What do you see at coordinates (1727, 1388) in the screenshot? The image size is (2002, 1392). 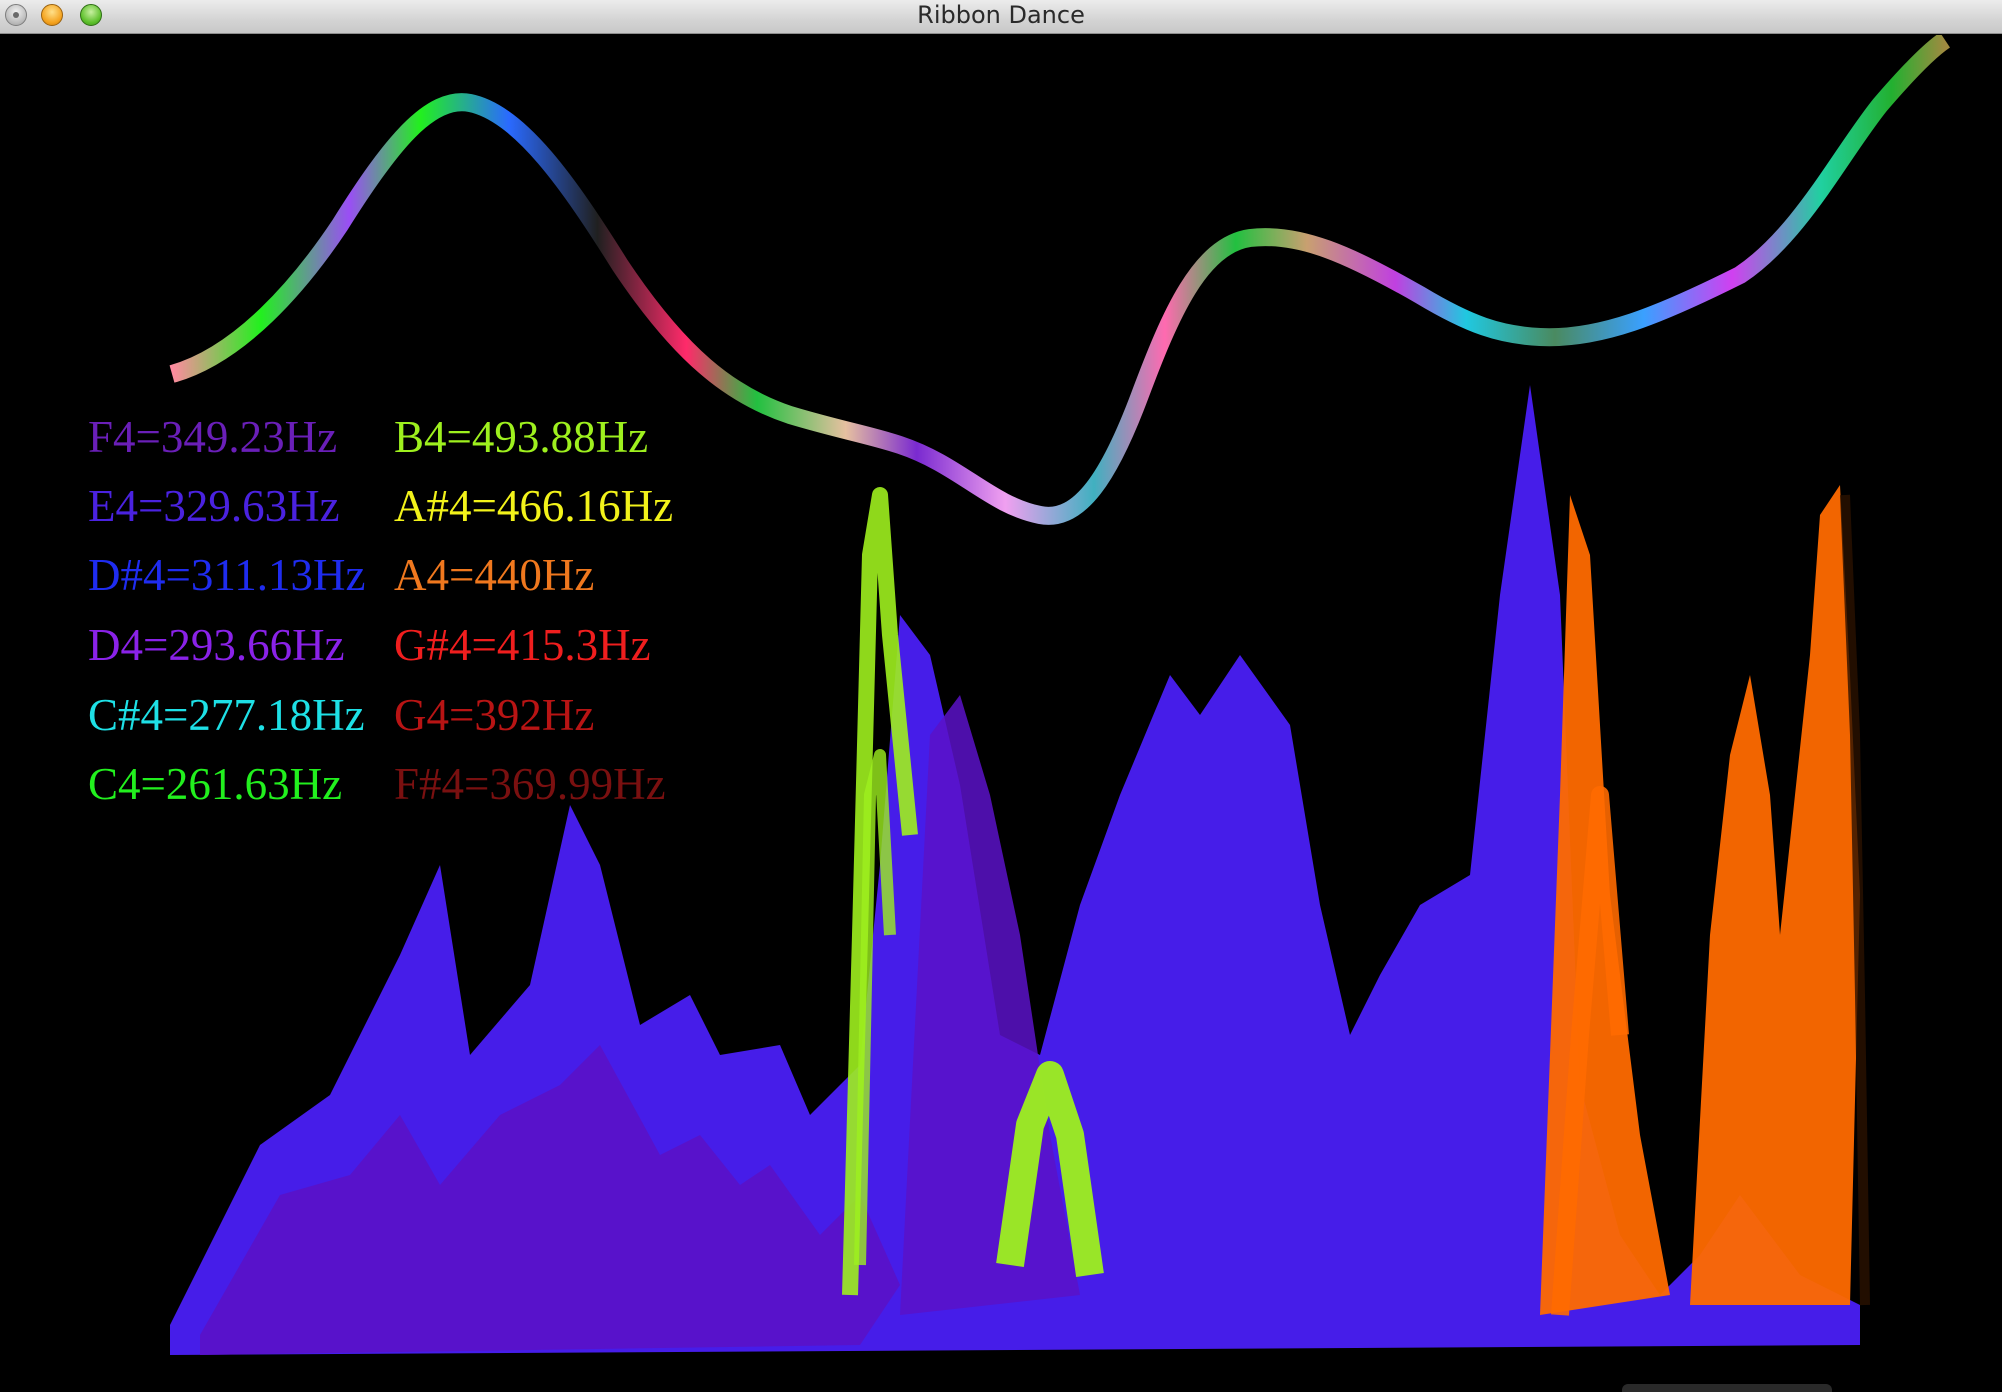 I see `resize-handle` at bounding box center [1727, 1388].